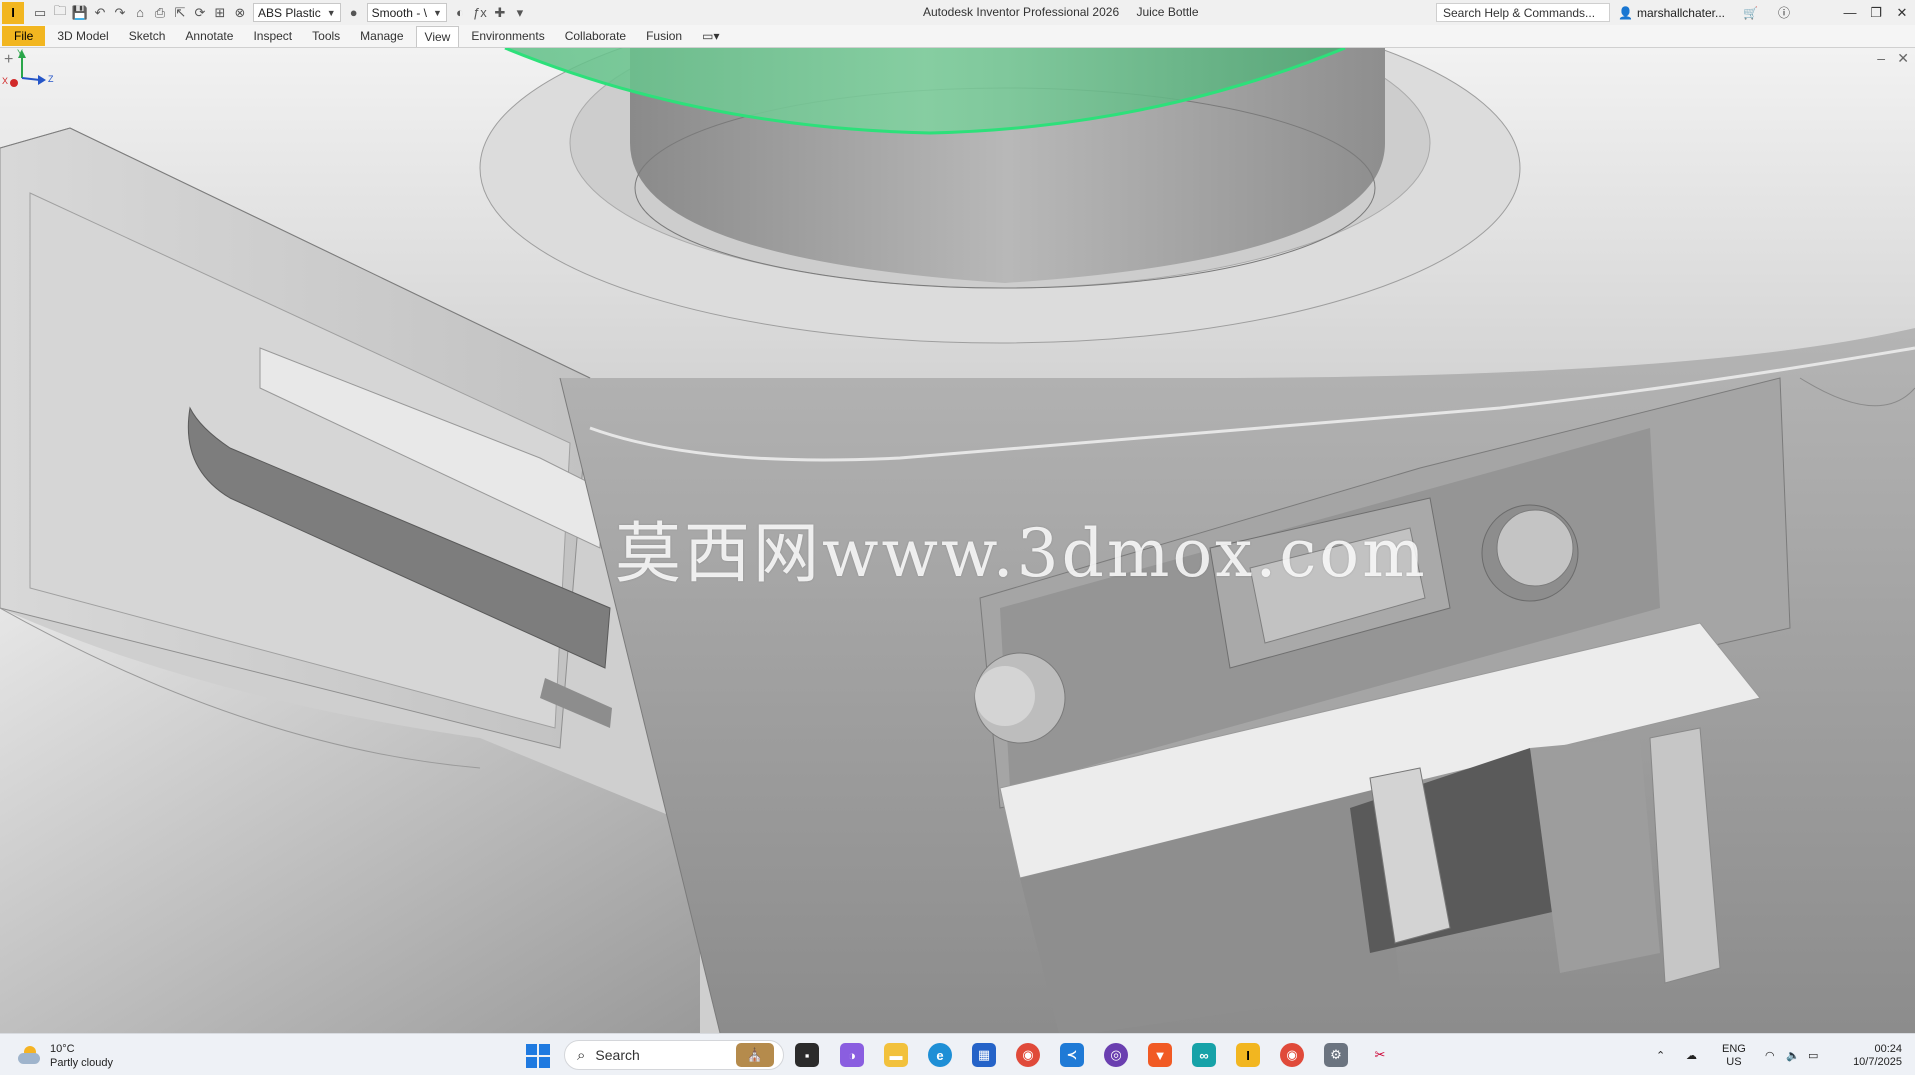 The width and height of the screenshot is (1915, 1075). What do you see at coordinates (755, 1055) in the screenshot?
I see `search-highlight-icon: ⛪` at bounding box center [755, 1055].